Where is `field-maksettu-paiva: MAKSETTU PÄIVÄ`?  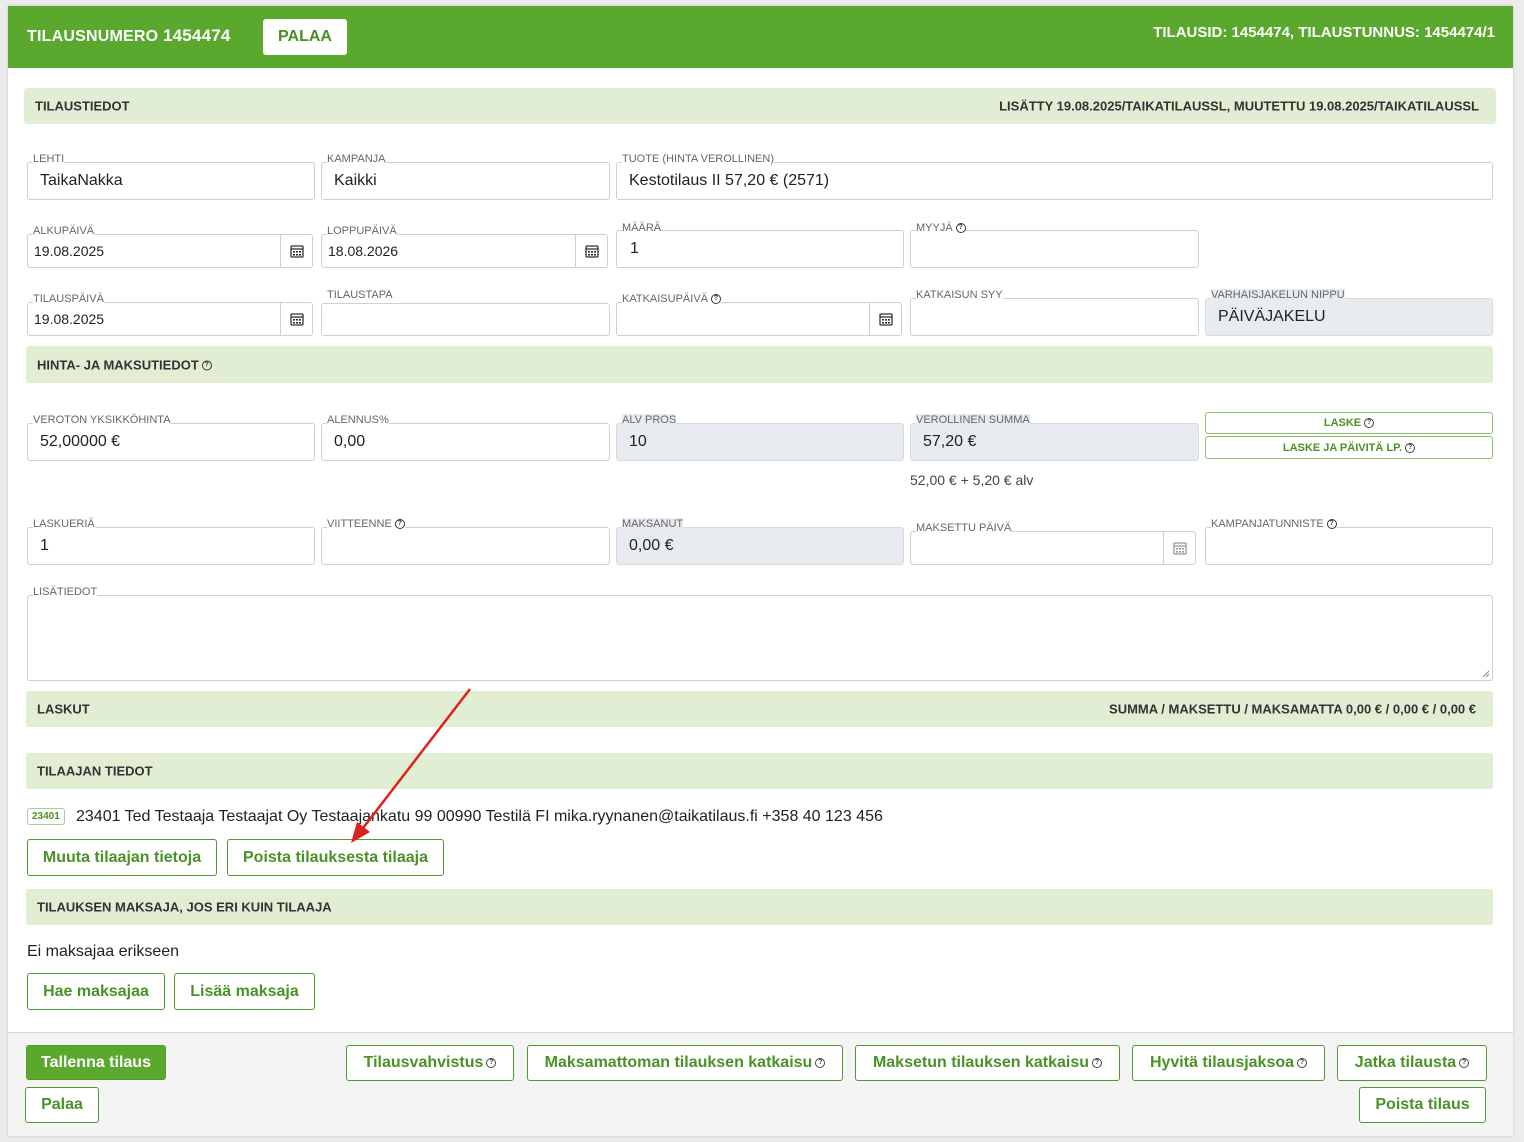 field-maksettu-paiva: MAKSETTU PÄIVÄ is located at coordinates (1053, 543).